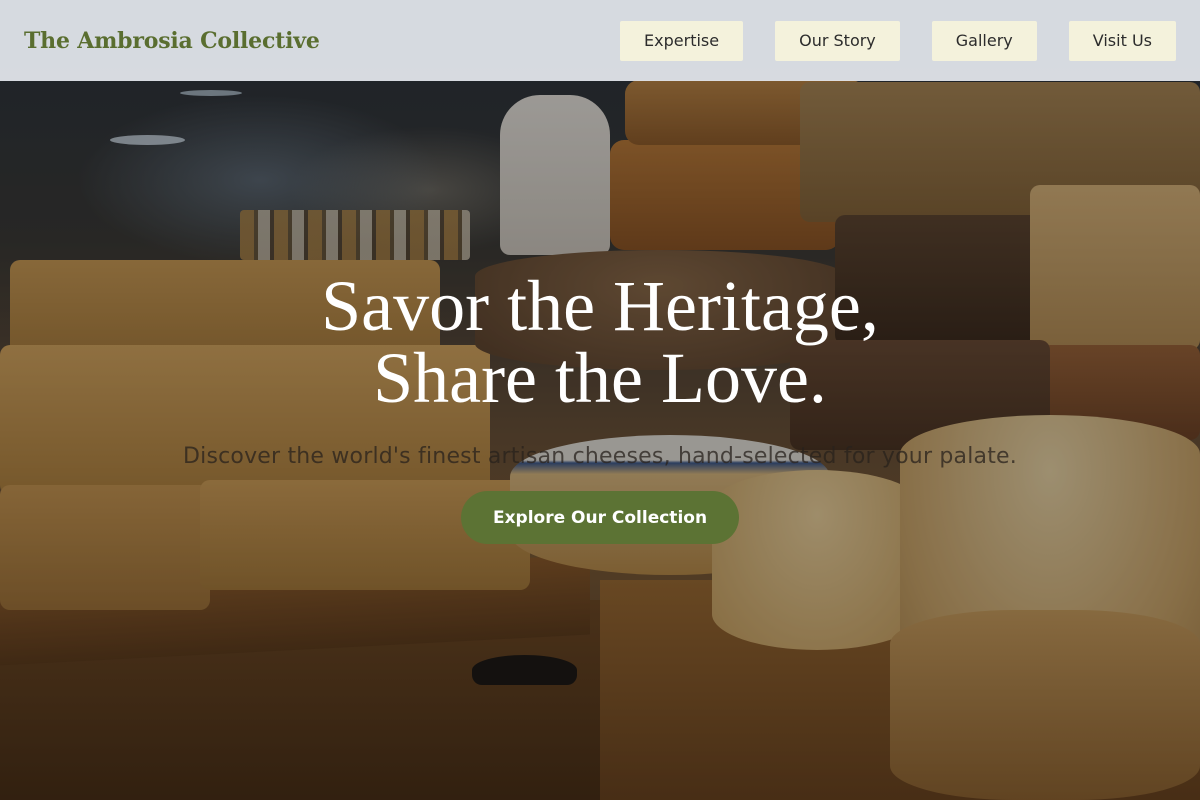  I want to click on hero-headline-line1: Savor the Heritage,, so click(600, 306).